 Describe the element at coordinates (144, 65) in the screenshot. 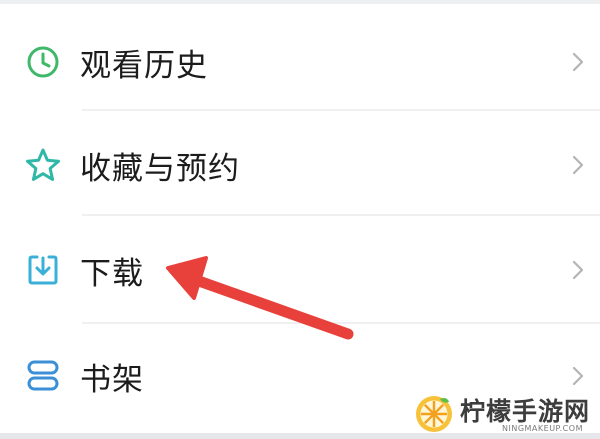

I see `menu-item-label: 观看历史` at that location.